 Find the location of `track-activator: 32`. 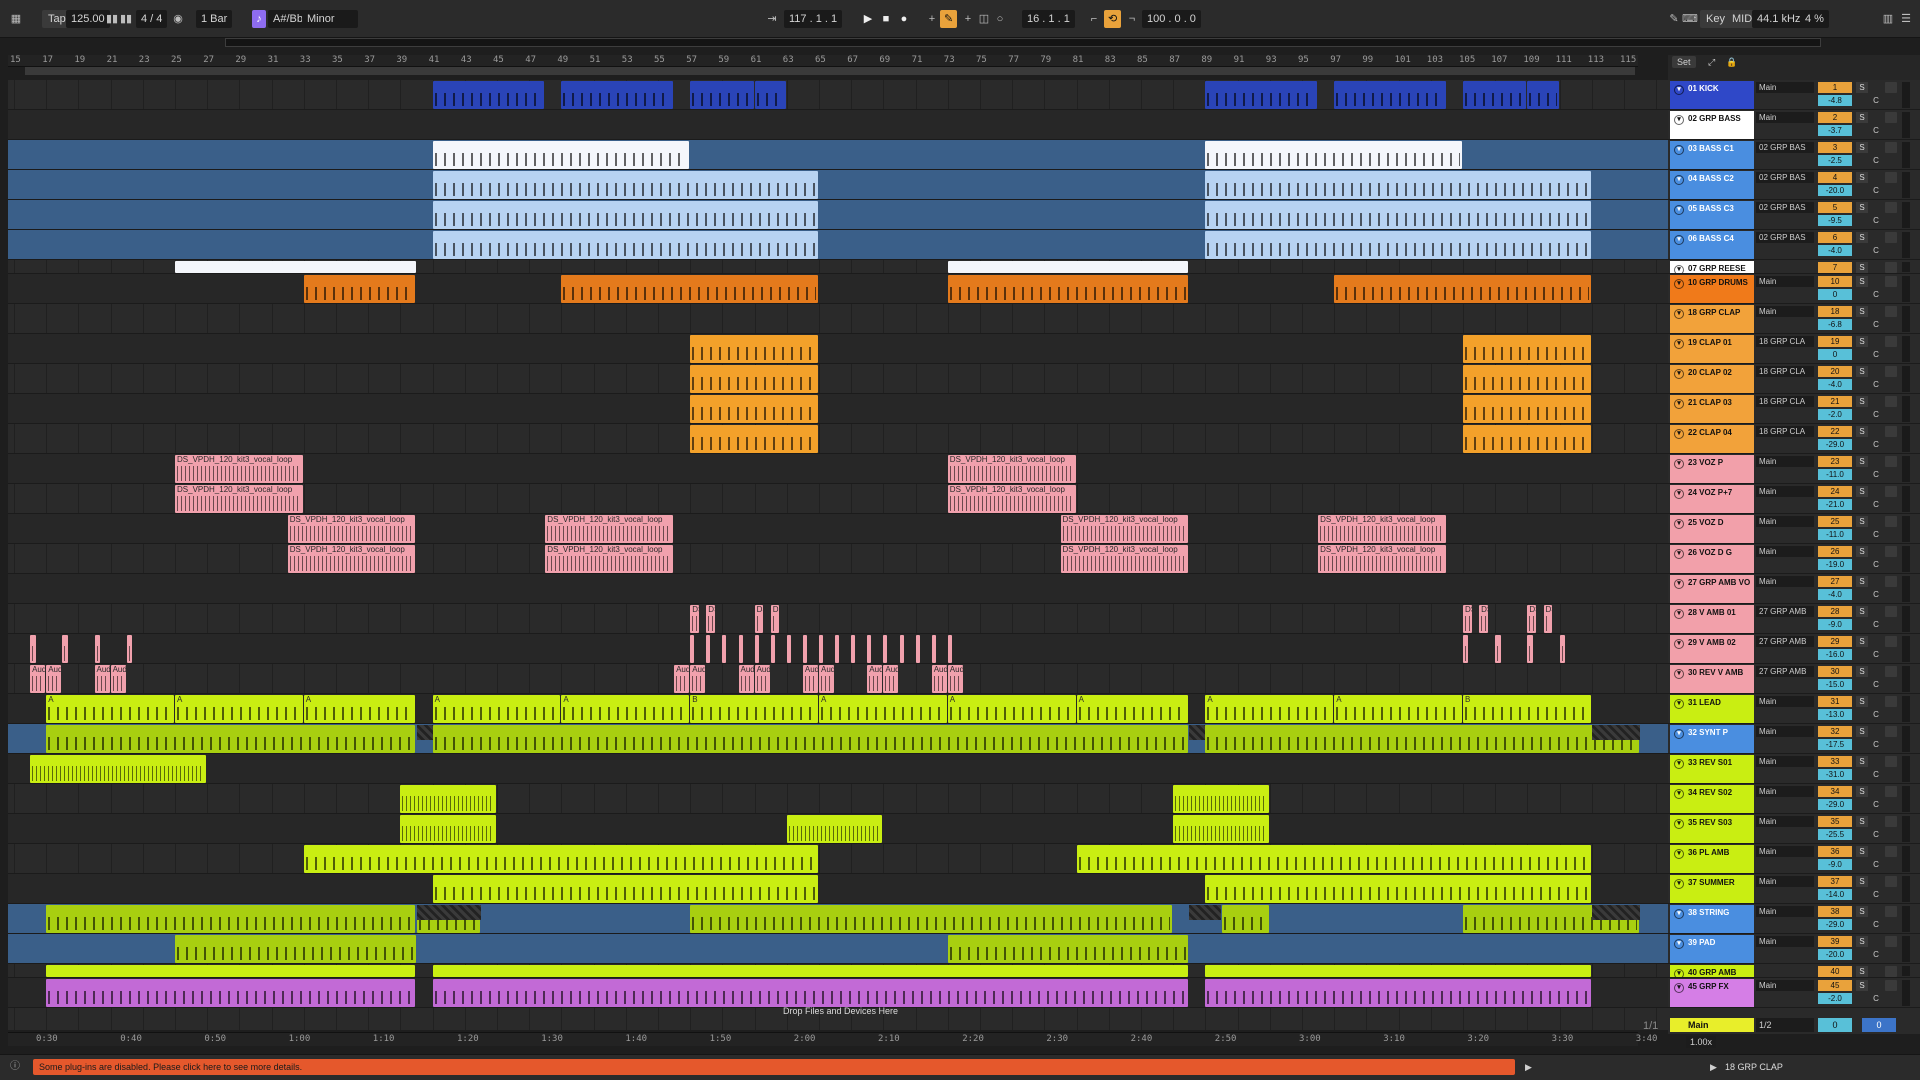

track-activator: 32 is located at coordinates (1835, 731).